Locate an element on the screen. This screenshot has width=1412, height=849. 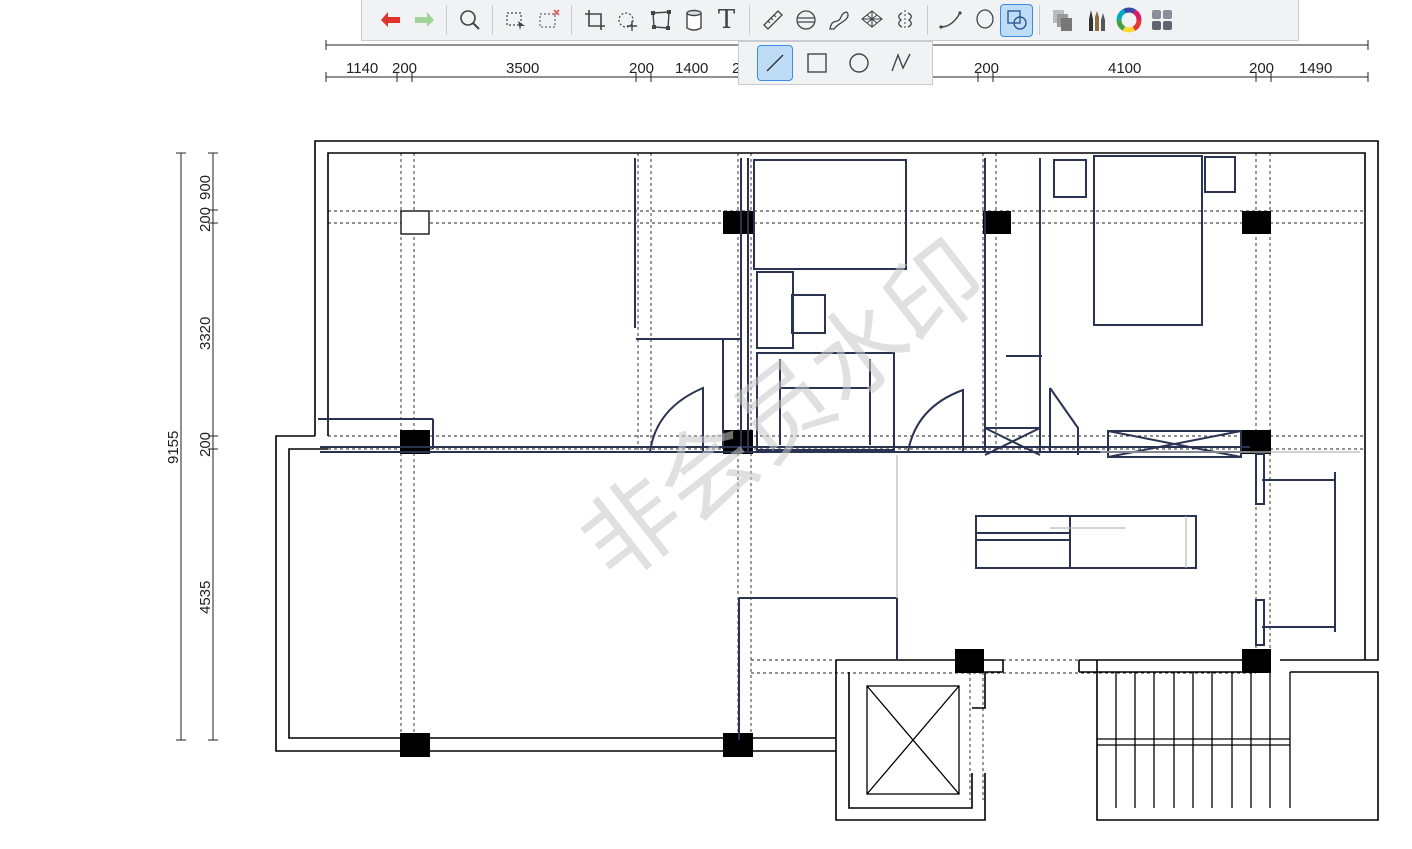
brushes-button is located at coordinates (1095, 20).